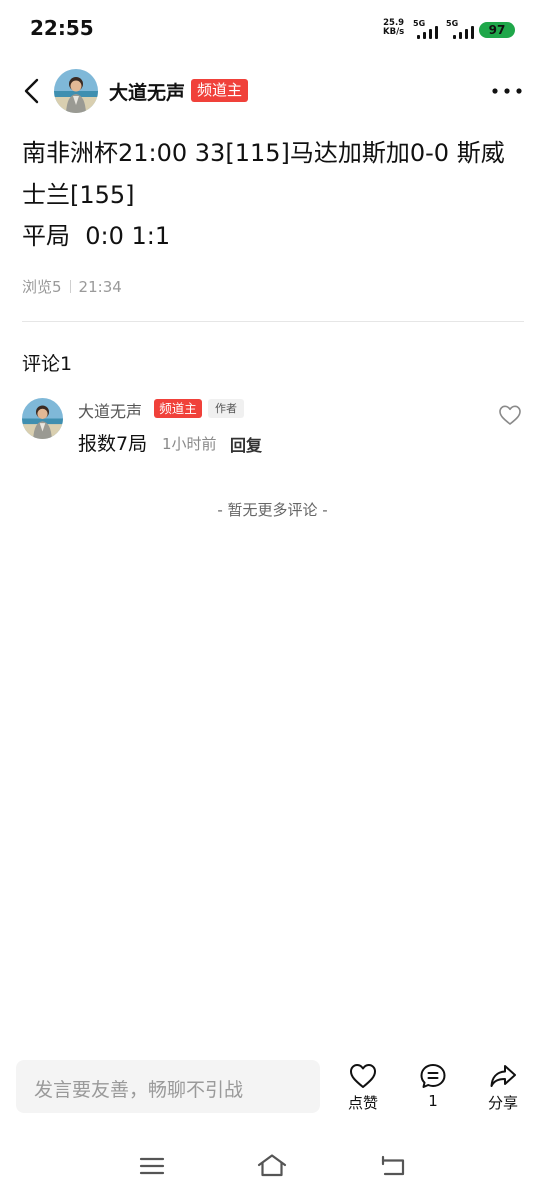 This screenshot has width=545, height=1200. What do you see at coordinates (272, 91) in the screenshot?
I see `post-header: 大道无声 频道主` at bounding box center [272, 91].